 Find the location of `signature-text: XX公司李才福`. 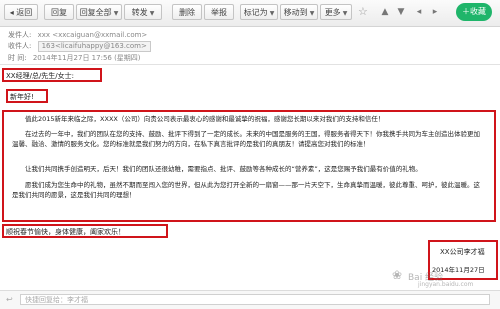

signature-text: XX公司李才福 is located at coordinates (462, 252).